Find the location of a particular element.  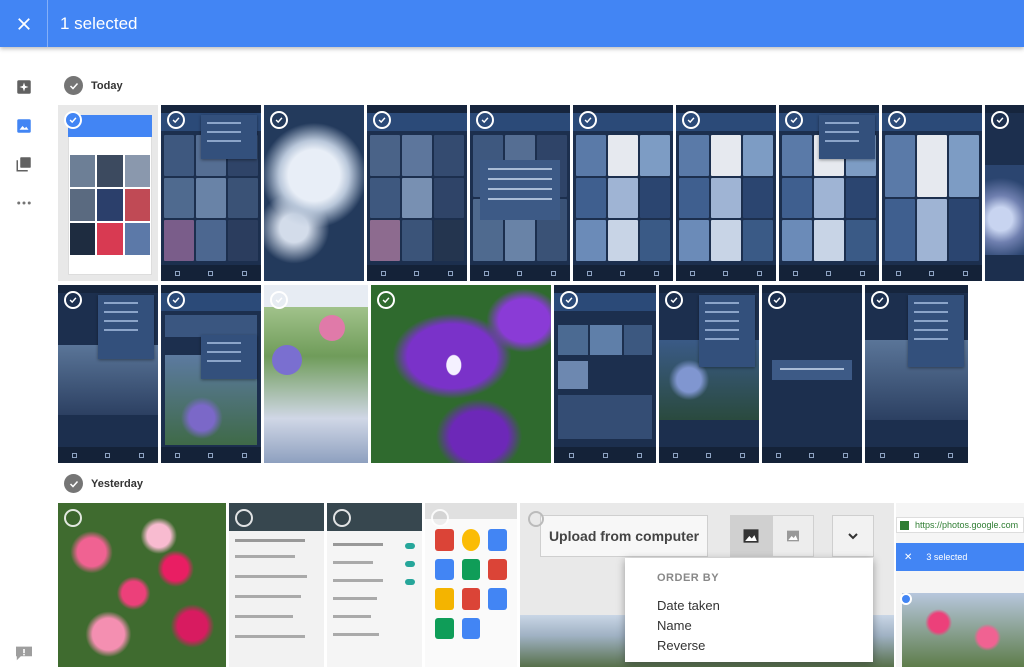

section-date-label: Today is located at coordinates (107, 85).